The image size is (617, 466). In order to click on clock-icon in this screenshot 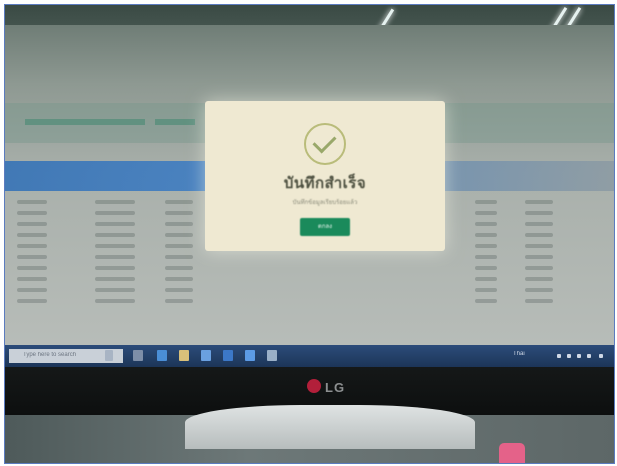, I will do `click(589, 356)`.